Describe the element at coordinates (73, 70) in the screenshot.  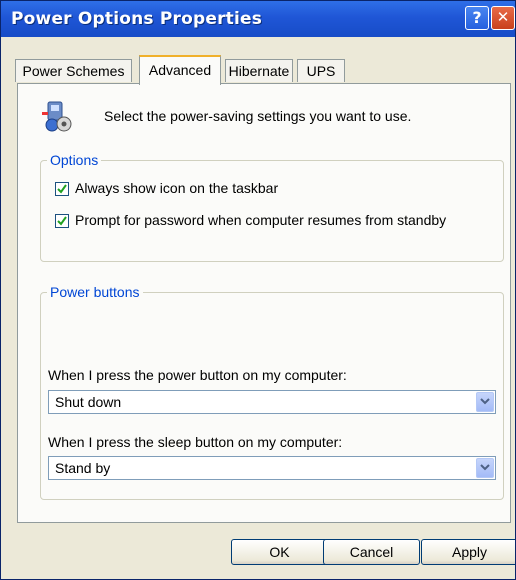
I see `tab-power-schemes: Power Schemes` at that location.